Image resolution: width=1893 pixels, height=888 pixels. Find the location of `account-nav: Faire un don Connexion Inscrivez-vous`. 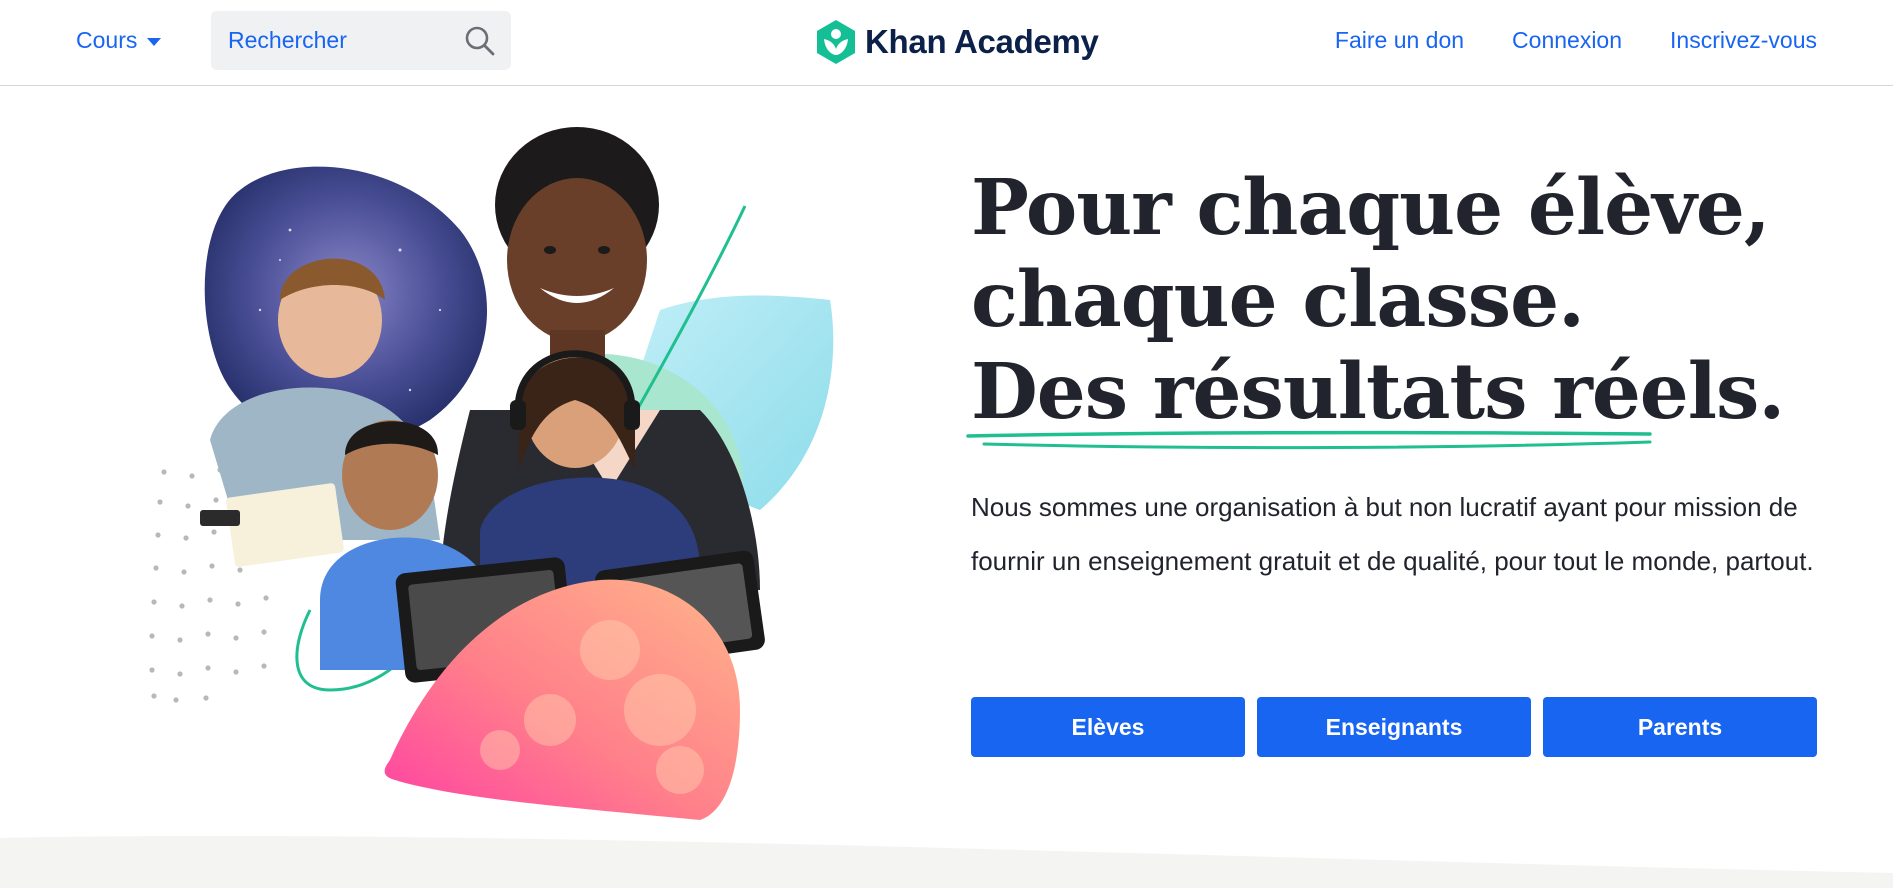

account-nav: Faire un don Connexion Inscrivez-vous is located at coordinates (1576, 40).